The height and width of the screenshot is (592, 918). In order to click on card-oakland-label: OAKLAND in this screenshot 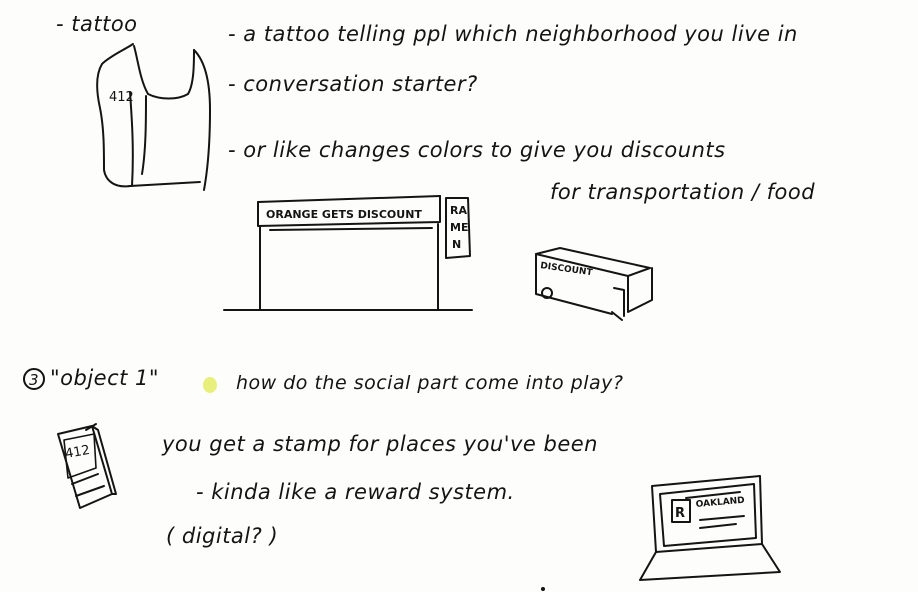, I will do `click(720, 503)`.